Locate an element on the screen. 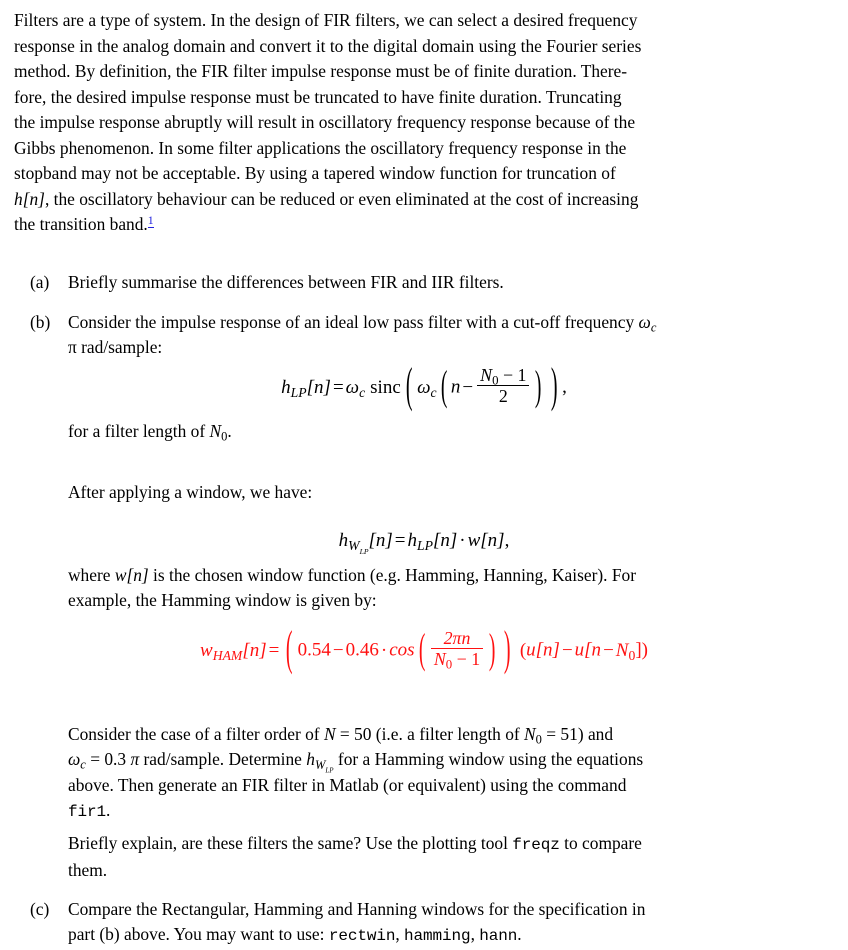 The width and height of the screenshot is (848, 950). after-window-text: After applying a window, we have: is located at coordinates (190, 492).